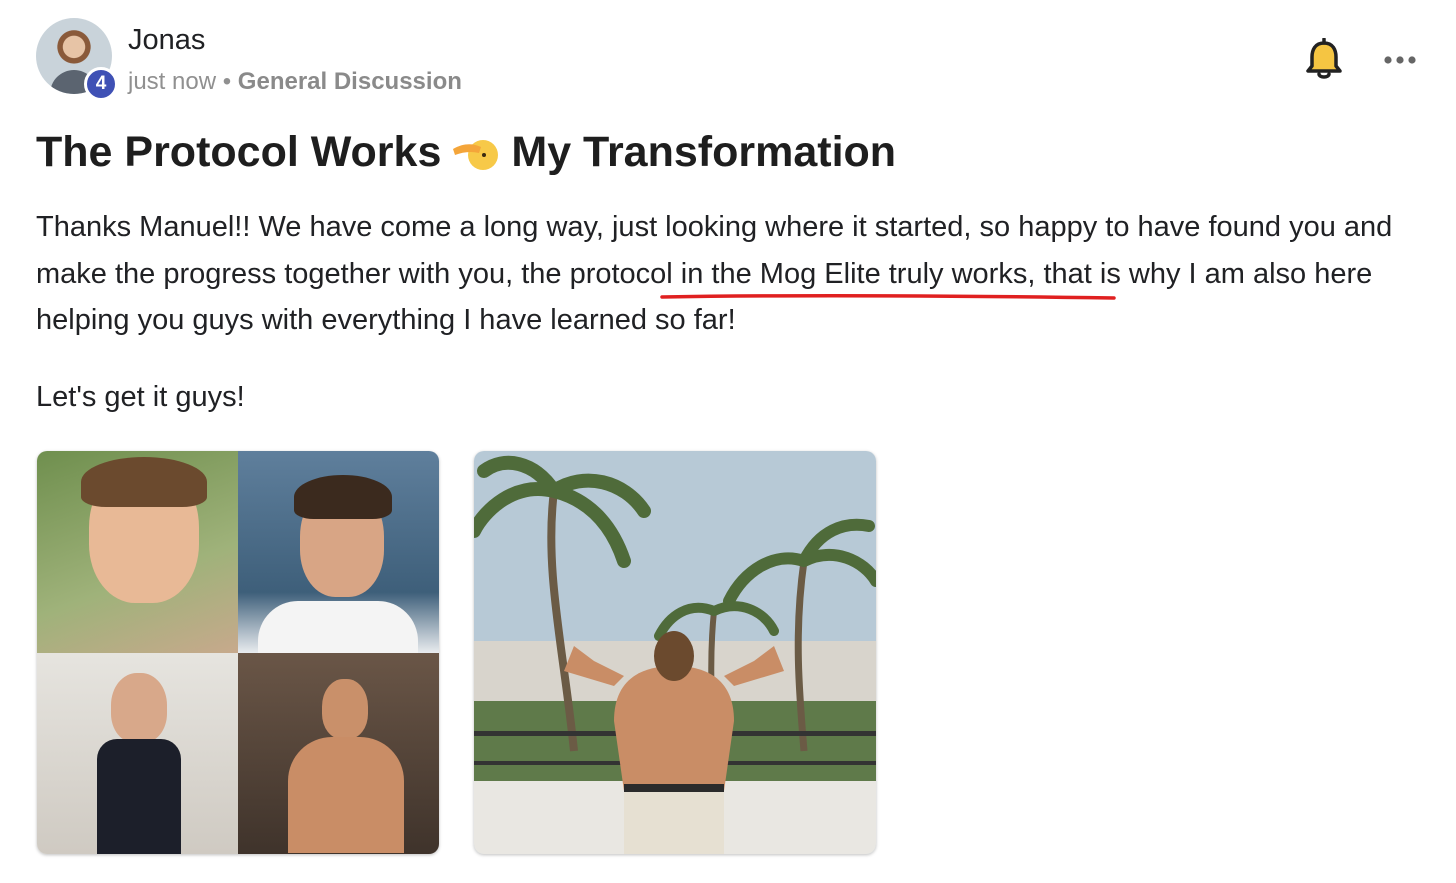 This screenshot has height=883, width=1456. Describe the element at coordinates (172, 81) in the screenshot. I see `post-timestamp: just now` at that location.